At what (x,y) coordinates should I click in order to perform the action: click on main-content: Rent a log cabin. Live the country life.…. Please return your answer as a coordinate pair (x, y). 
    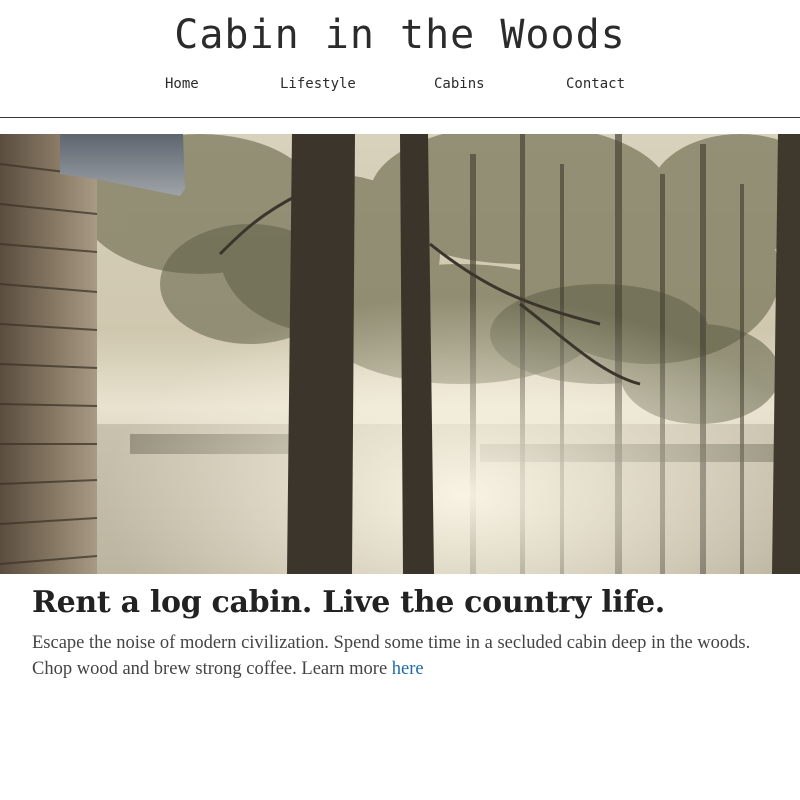
    Looking at the image, I should click on (402, 633).